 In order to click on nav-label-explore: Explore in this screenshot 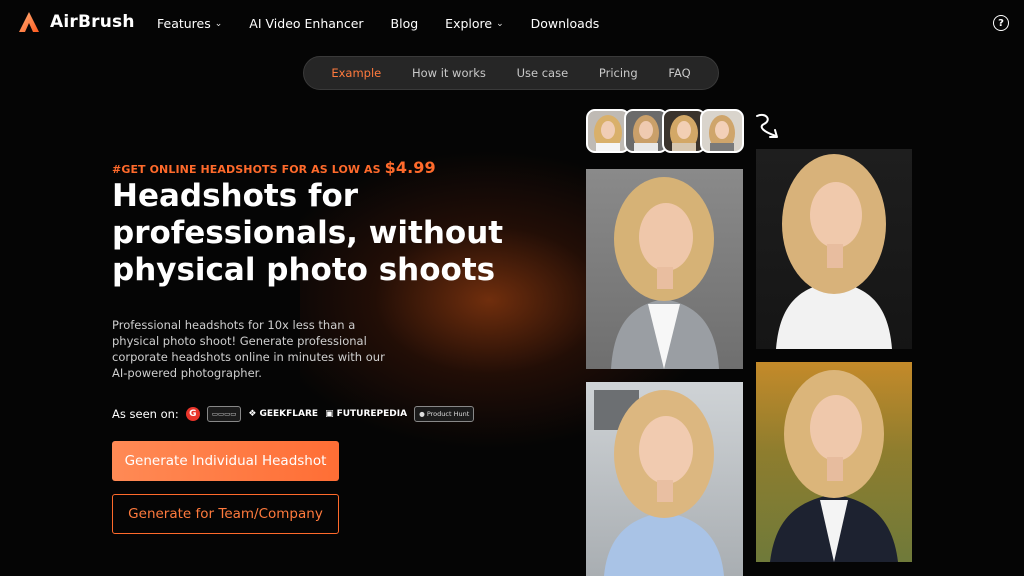, I will do `click(469, 23)`.